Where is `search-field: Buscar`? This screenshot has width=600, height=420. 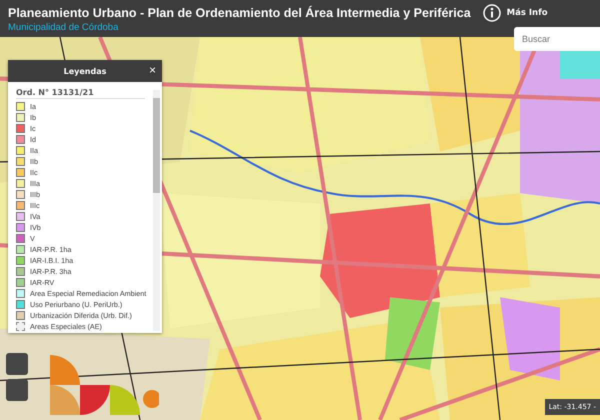
search-field: Buscar is located at coordinates (557, 39).